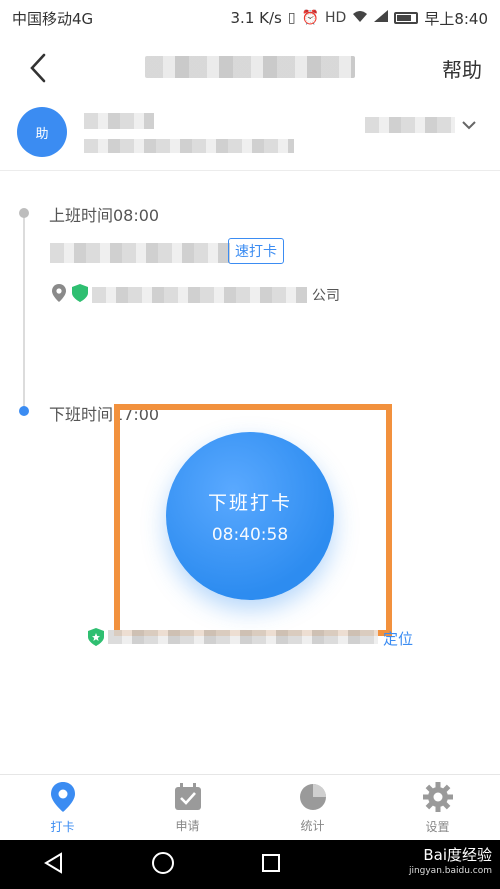  I want to click on relocate-link: 定位, so click(398, 638).